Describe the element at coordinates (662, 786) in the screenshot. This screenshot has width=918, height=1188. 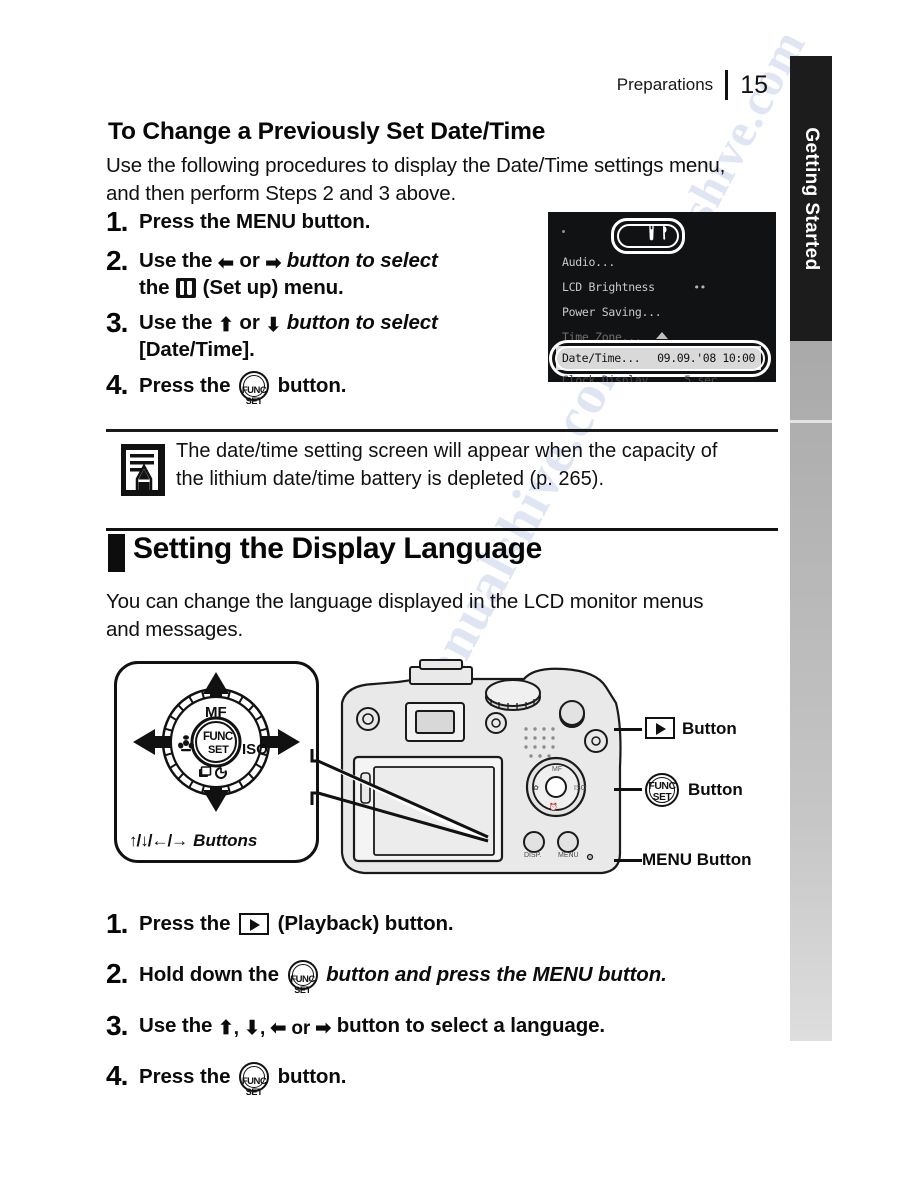
I see `func-set-icon-top: FUNC` at that location.